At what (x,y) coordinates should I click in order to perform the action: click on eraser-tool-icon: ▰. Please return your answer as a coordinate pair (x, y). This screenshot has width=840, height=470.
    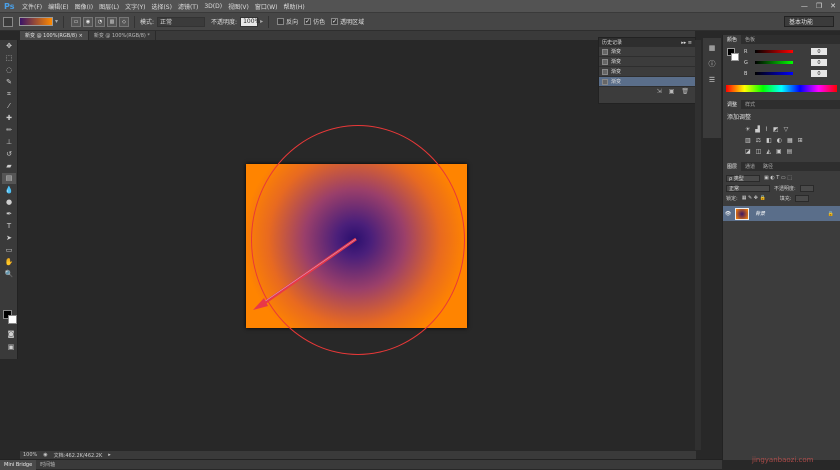
    Looking at the image, I should click on (9, 166).